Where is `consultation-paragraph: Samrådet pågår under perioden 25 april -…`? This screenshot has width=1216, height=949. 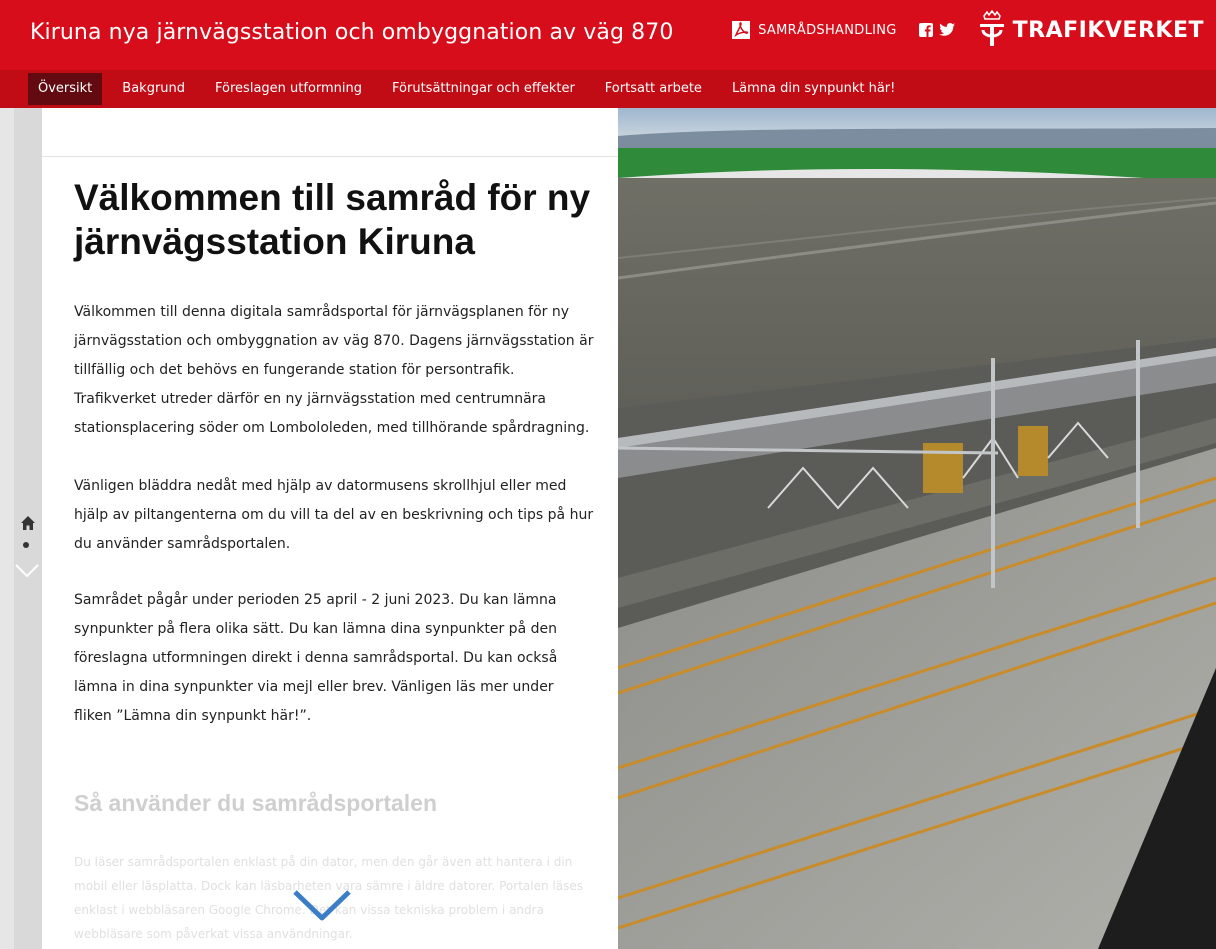
consultation-paragraph: Samrådet pågår under perioden 25 april -… is located at coordinates (316, 658).